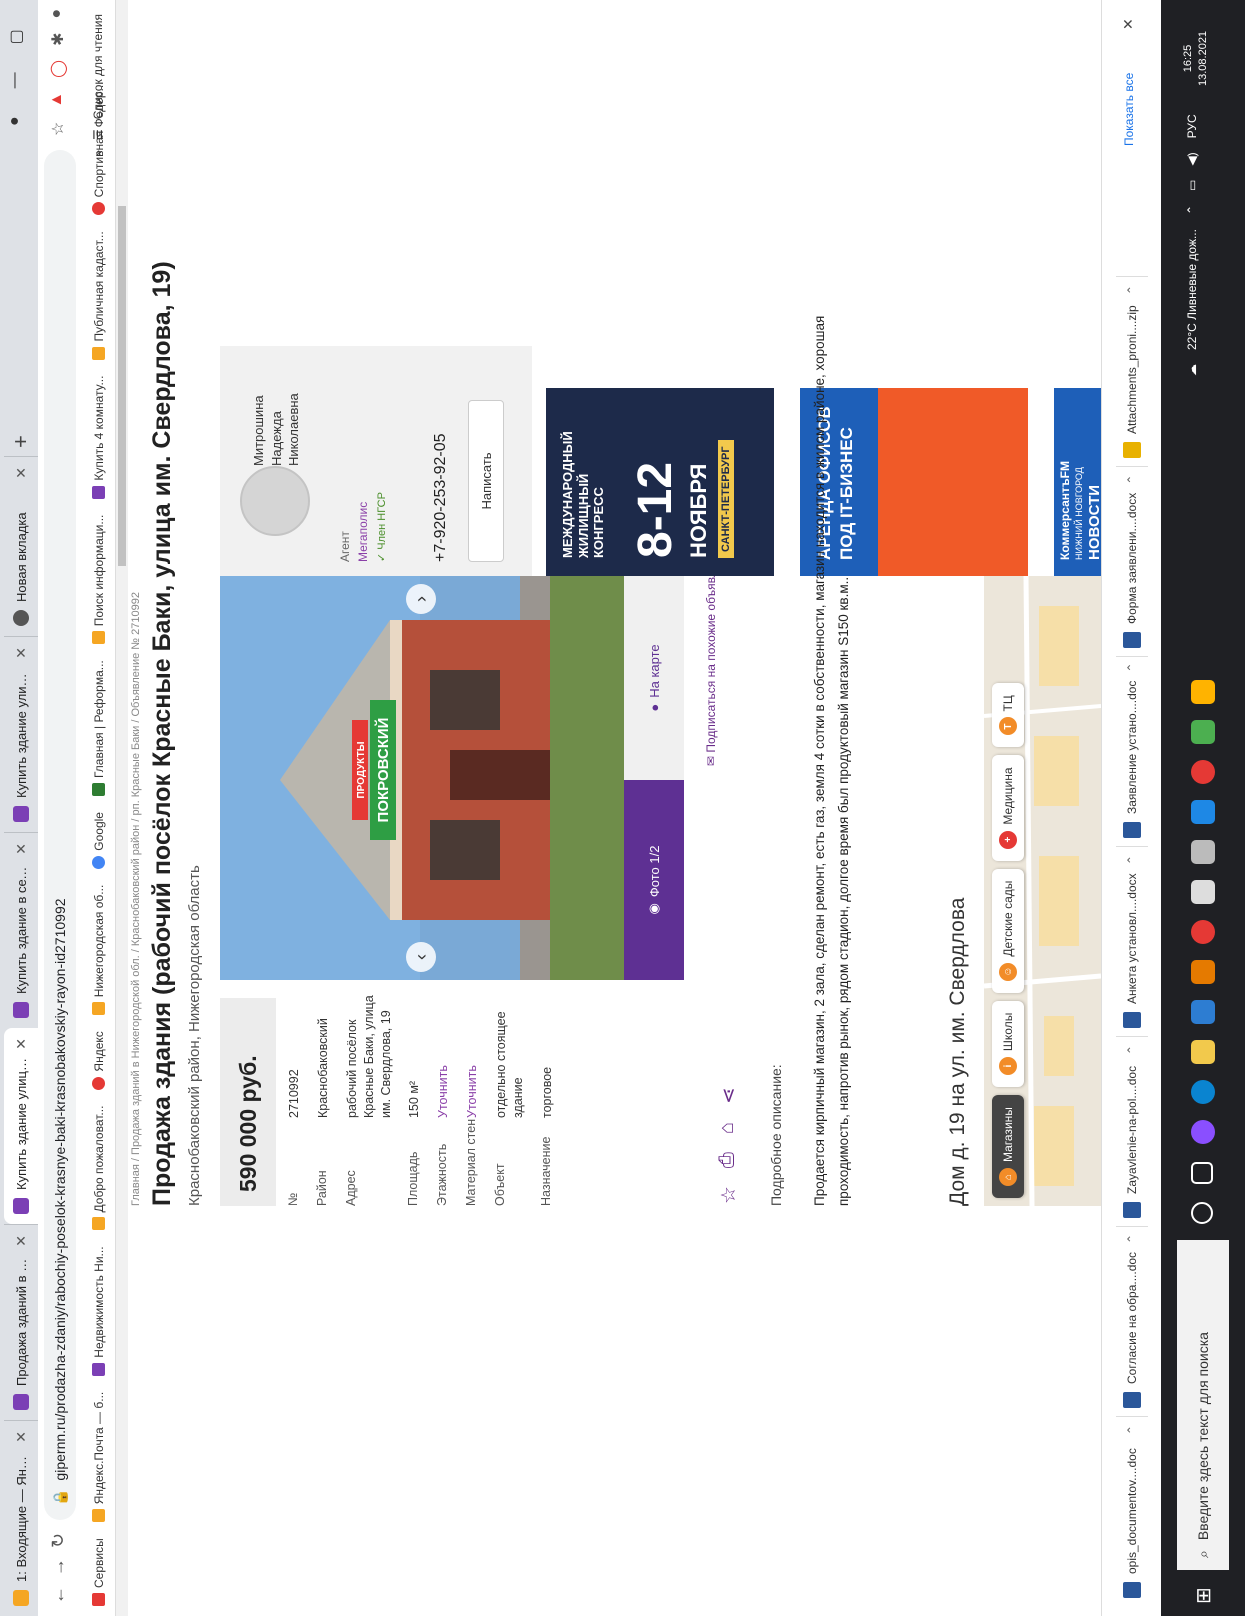 The image size is (1245, 1616). Describe the element at coordinates (654, 880) in the screenshot. I see `photo-counter-button: ◉ Фото 1/2` at that location.